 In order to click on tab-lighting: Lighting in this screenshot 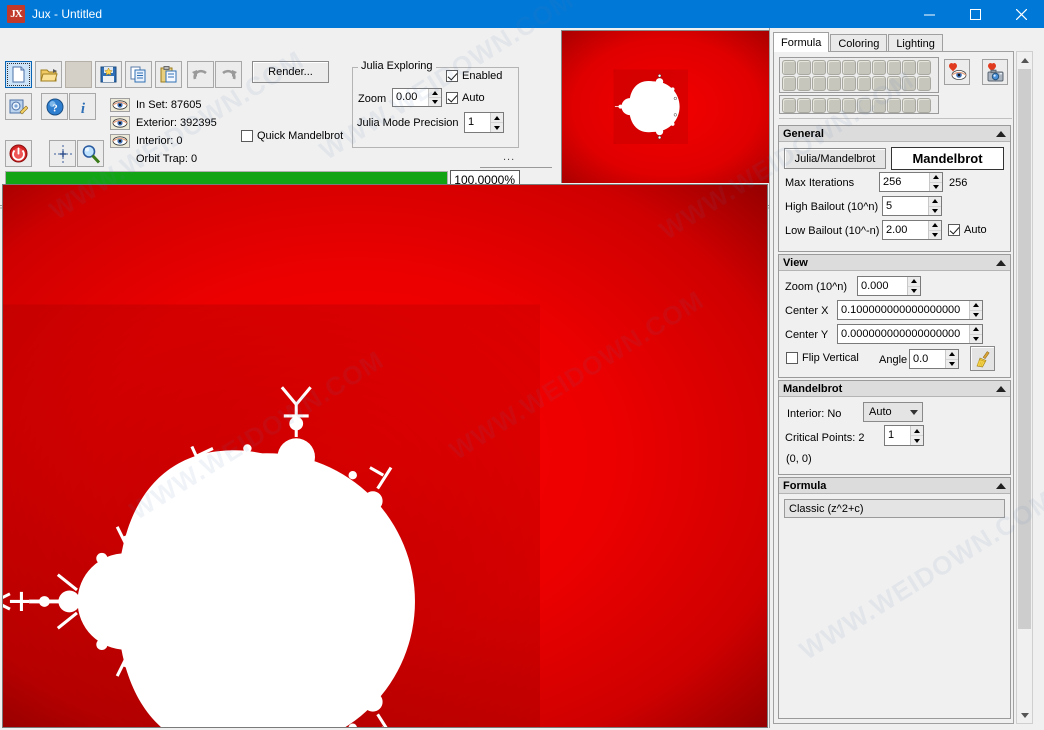, I will do `click(915, 43)`.